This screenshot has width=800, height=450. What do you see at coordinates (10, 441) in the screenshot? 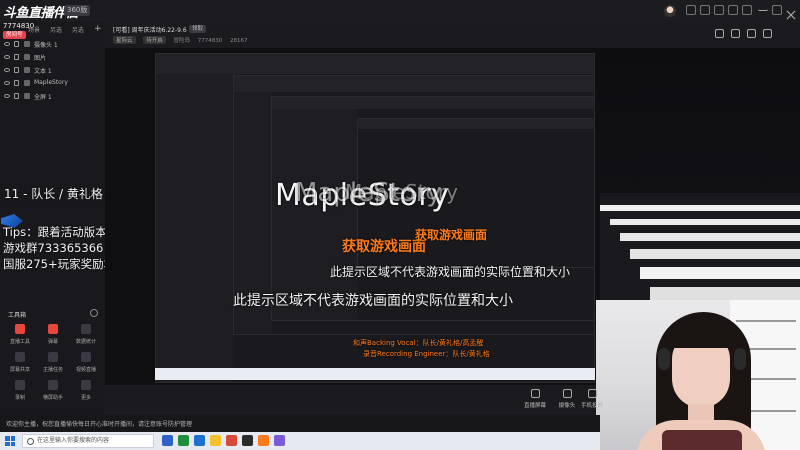
I see `windows-start-icon` at bounding box center [10, 441].